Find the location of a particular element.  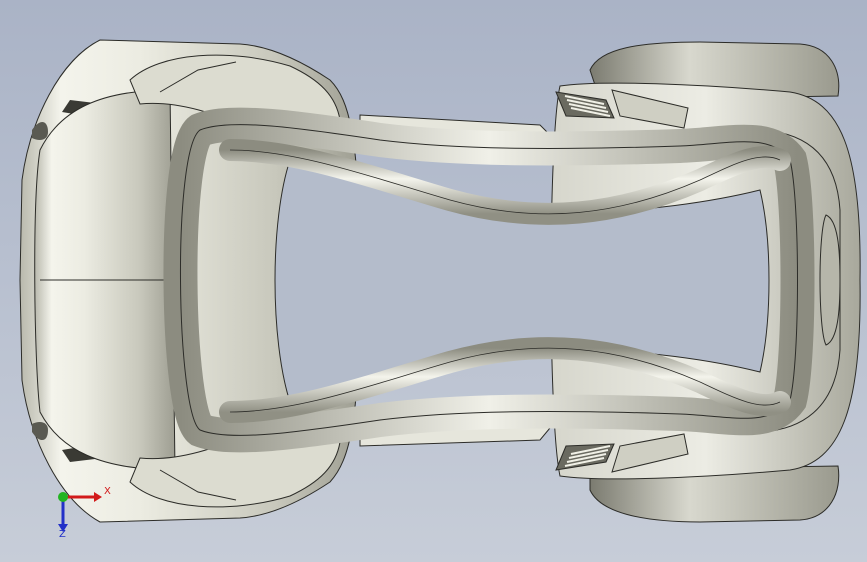

z-axis-label: Z is located at coordinates (62, 534).